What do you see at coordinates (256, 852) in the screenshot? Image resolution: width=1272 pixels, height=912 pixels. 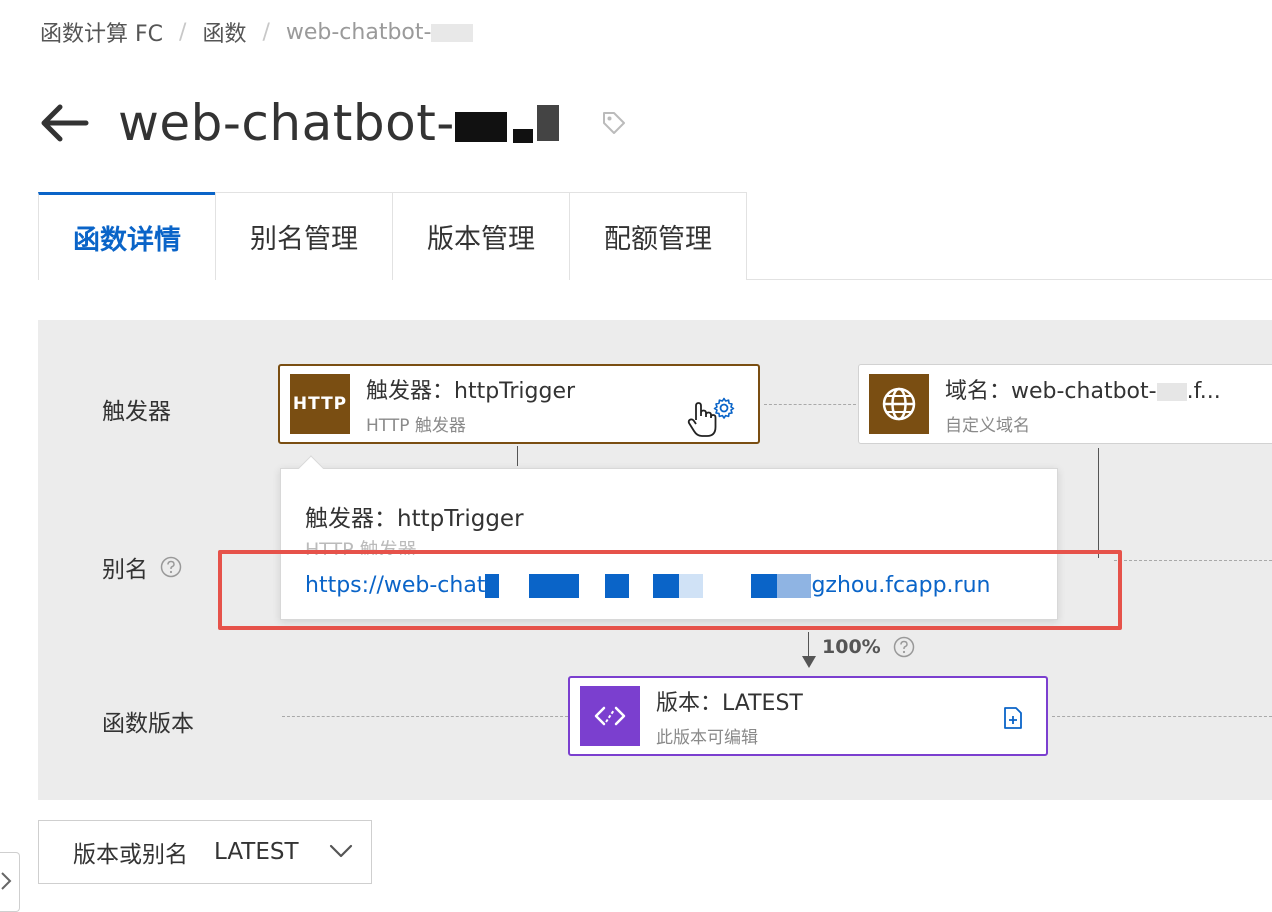 I see `select-value: LATEST` at bounding box center [256, 852].